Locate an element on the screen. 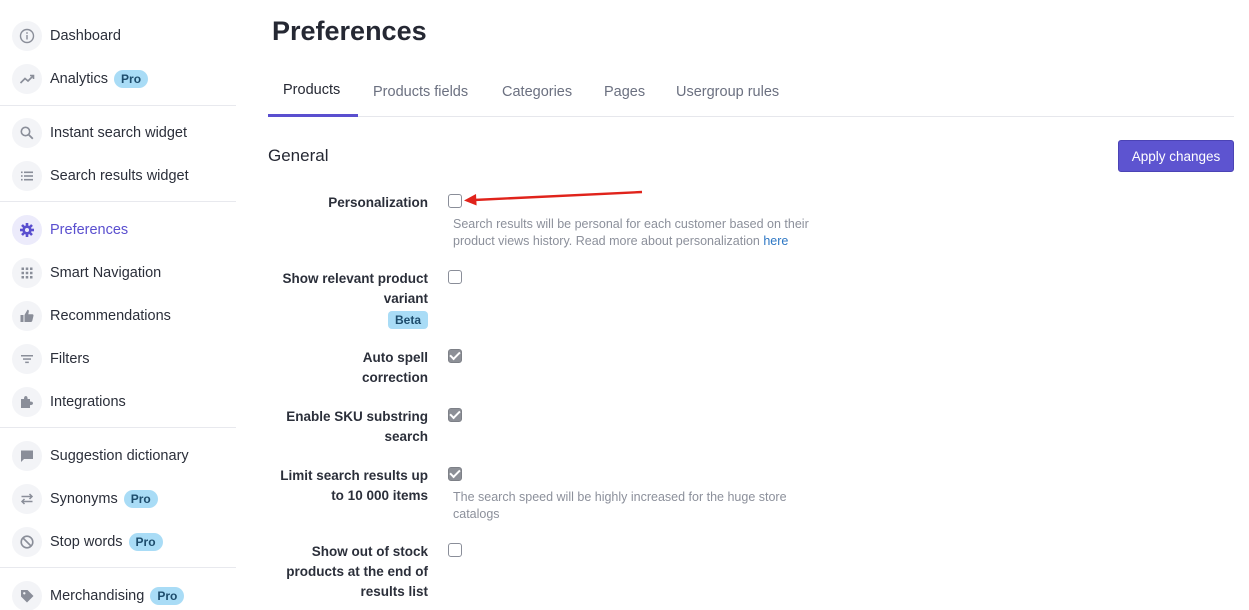  swap-icon is located at coordinates (27, 499).